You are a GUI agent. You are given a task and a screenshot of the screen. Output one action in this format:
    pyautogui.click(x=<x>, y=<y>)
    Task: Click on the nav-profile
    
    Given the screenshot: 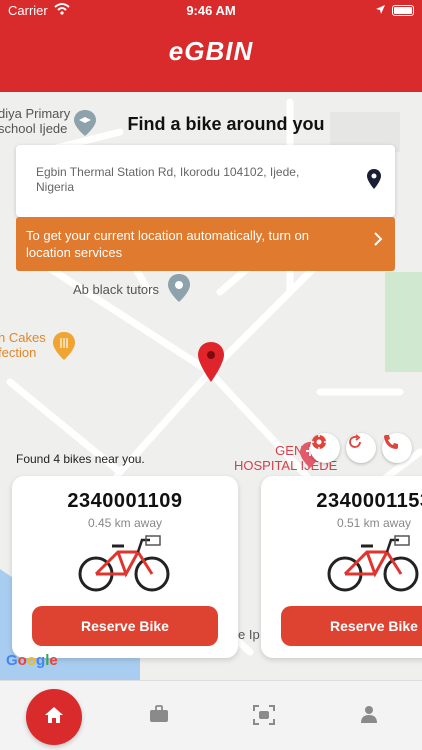 What is the action you would take?
    pyautogui.click(x=369, y=716)
    